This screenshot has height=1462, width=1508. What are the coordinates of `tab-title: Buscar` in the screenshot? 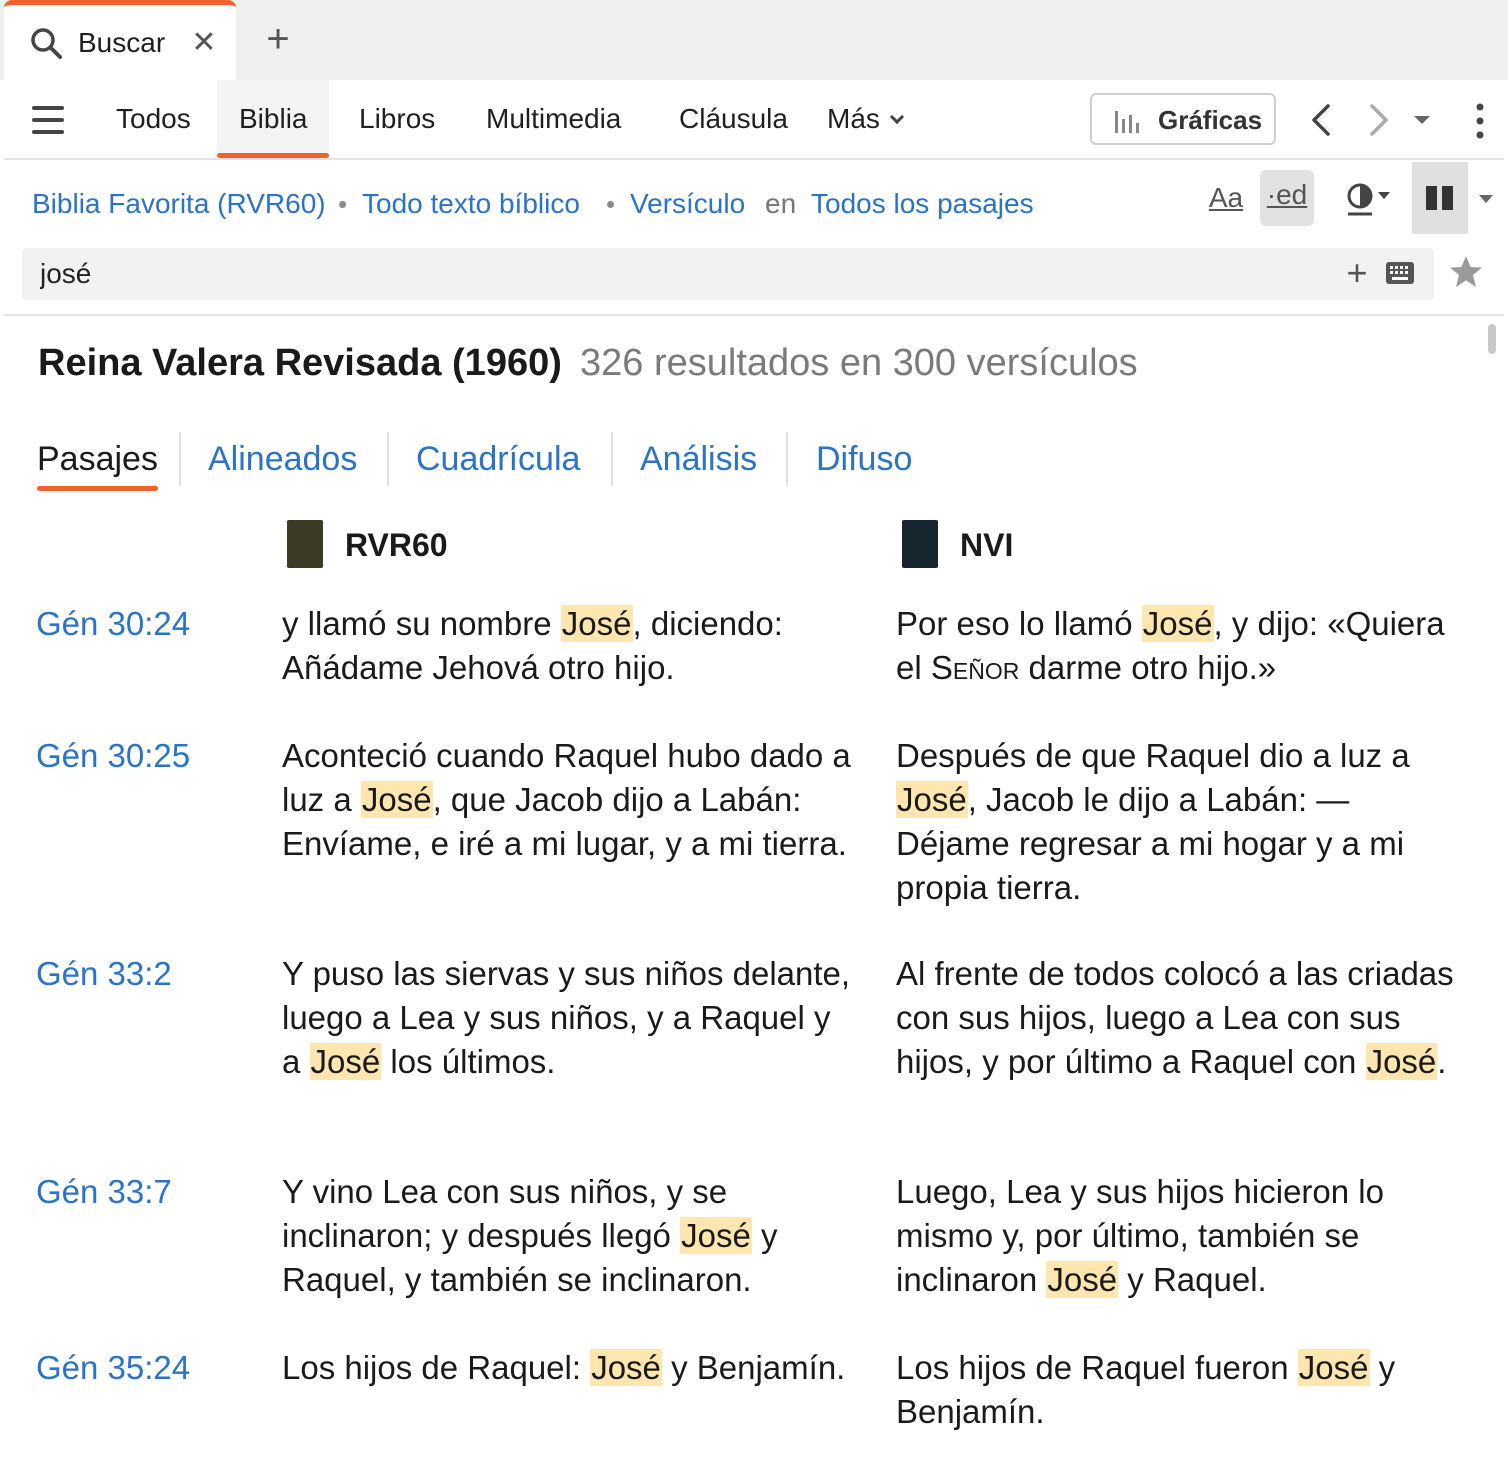 It's located at (122, 42).